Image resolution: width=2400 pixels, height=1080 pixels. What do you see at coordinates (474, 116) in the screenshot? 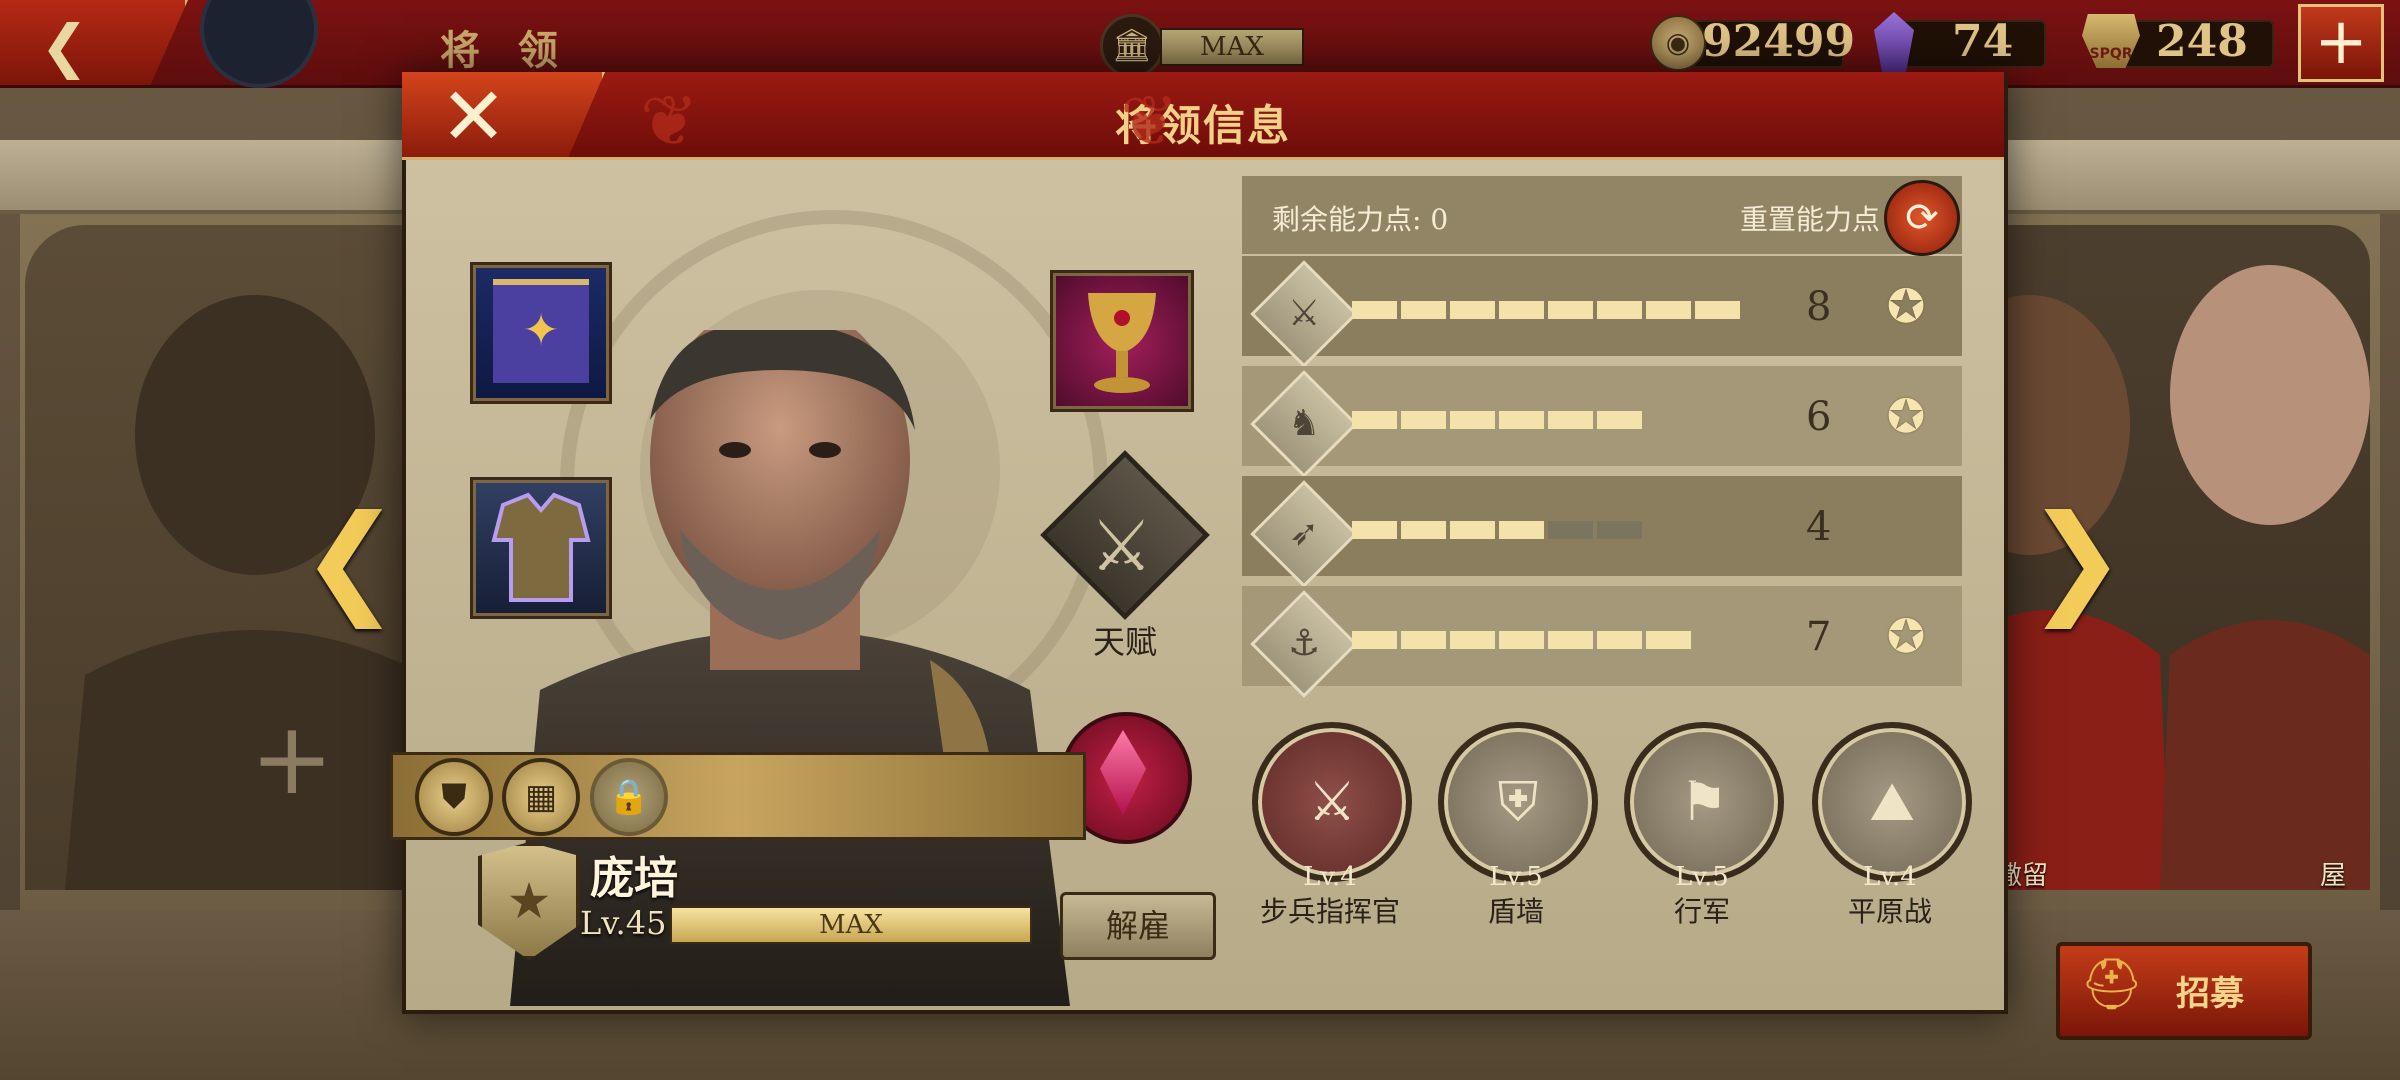
I see `close-icon: ✕` at bounding box center [474, 116].